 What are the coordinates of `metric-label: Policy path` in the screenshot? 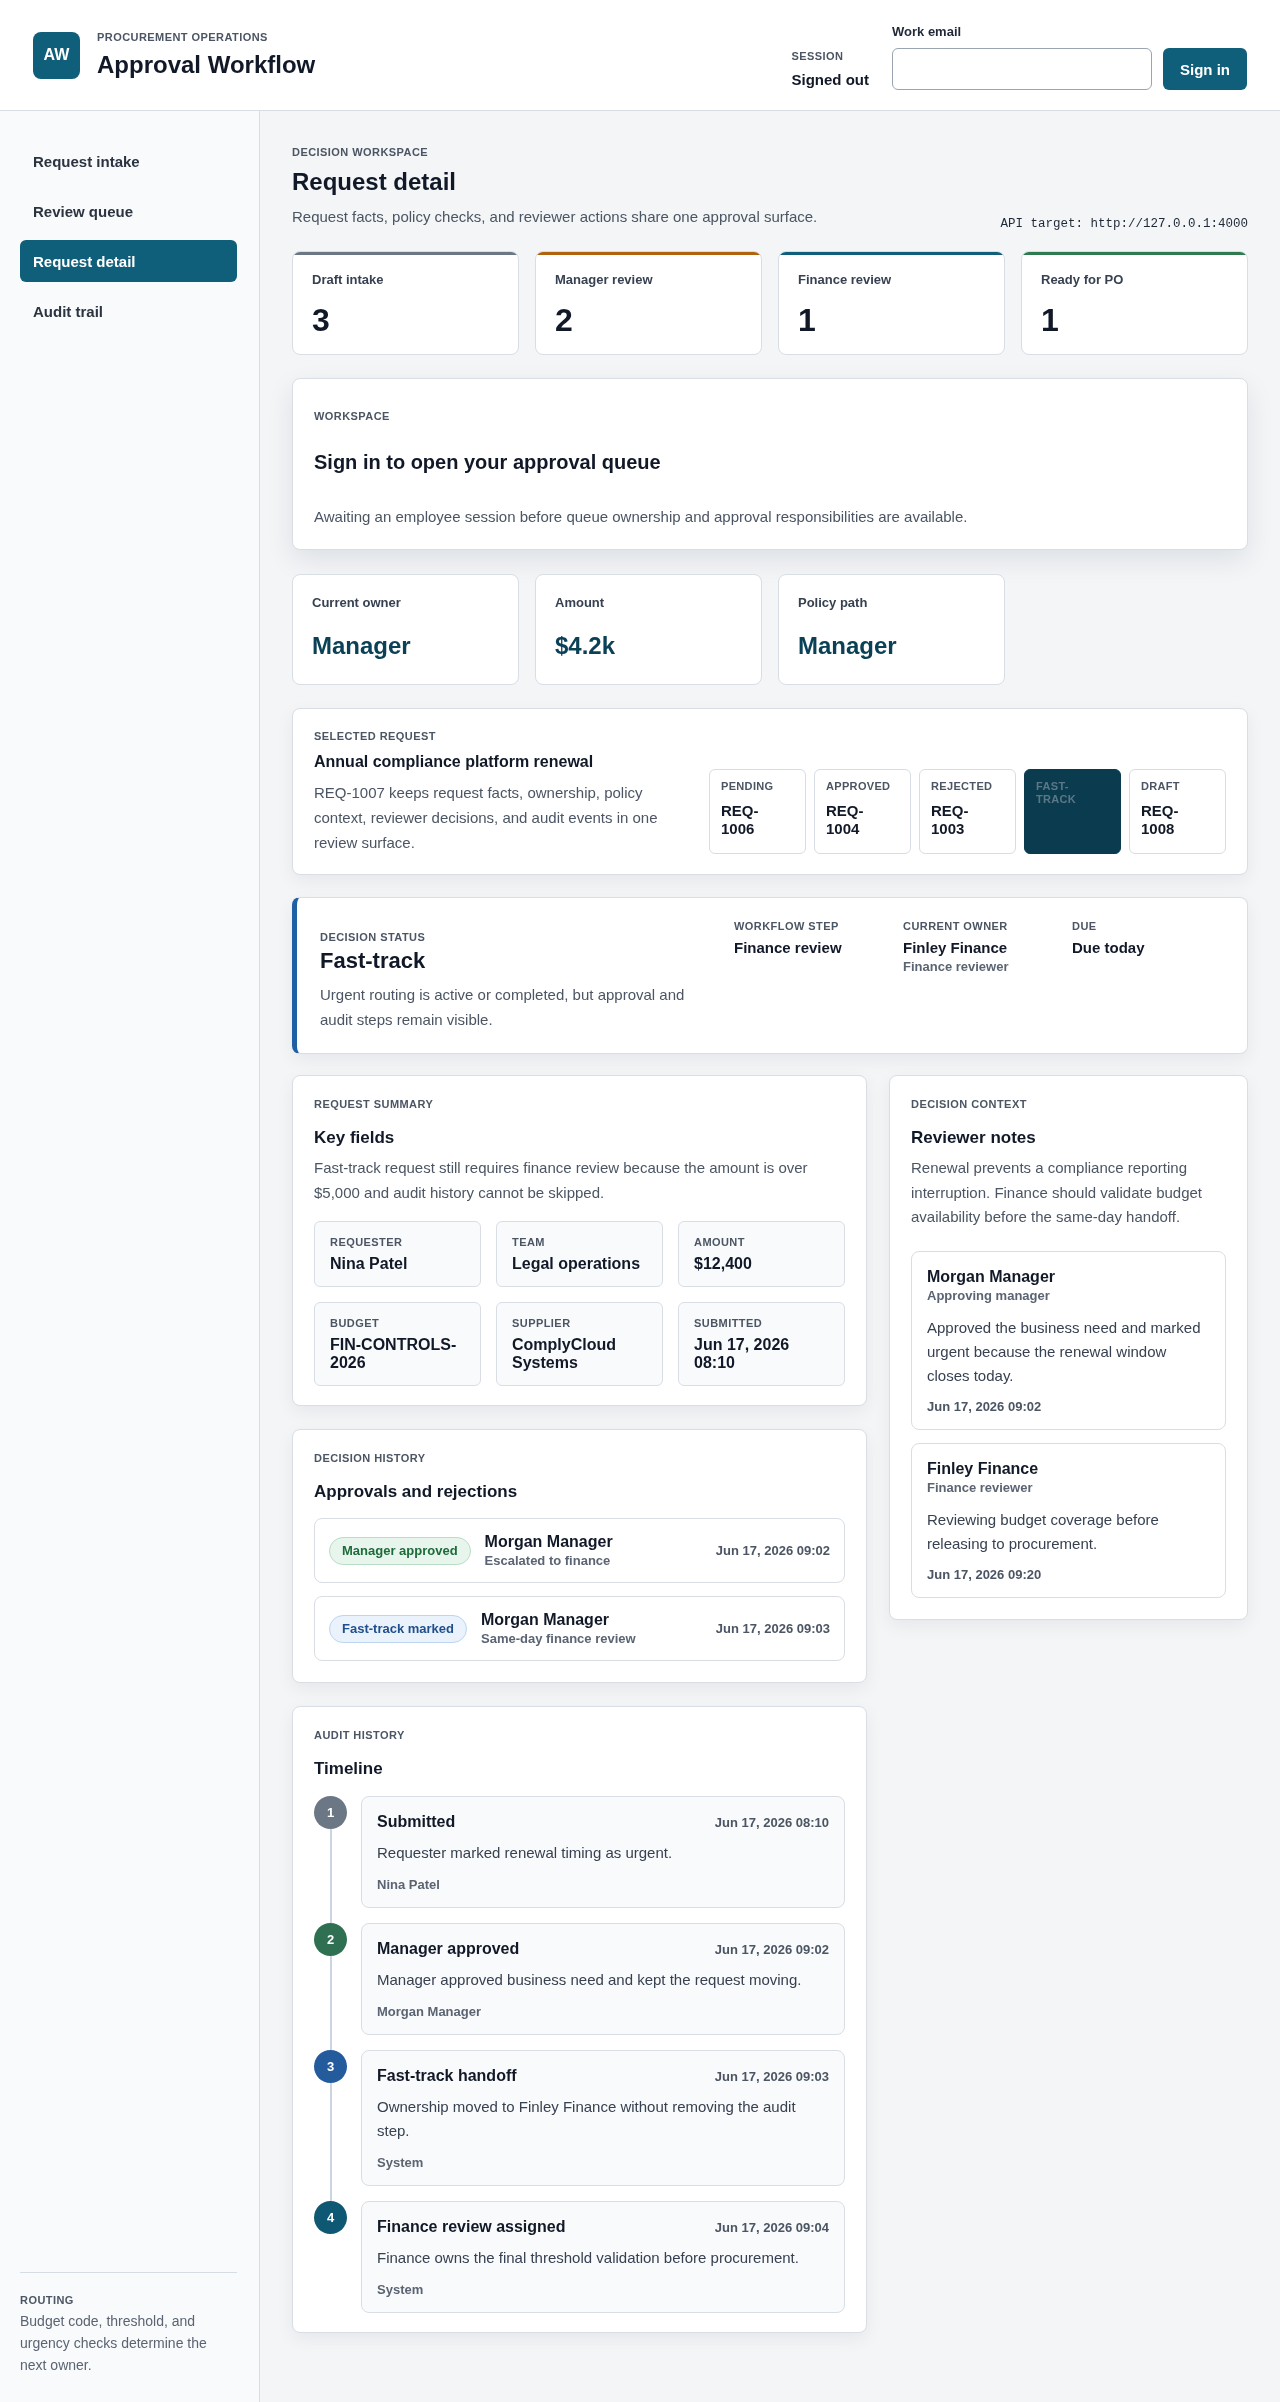 It's located at (833, 603).